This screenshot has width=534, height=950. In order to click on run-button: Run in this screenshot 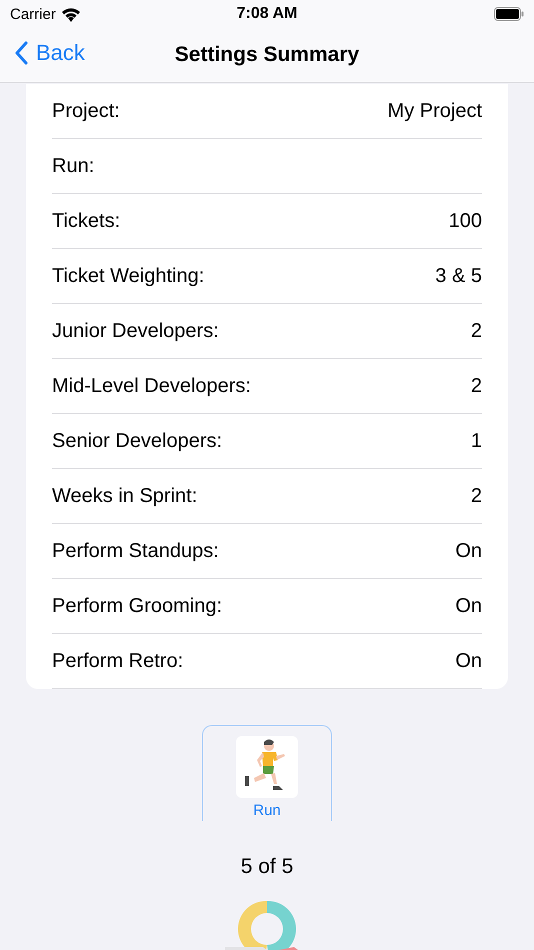, I will do `click(267, 773)`.